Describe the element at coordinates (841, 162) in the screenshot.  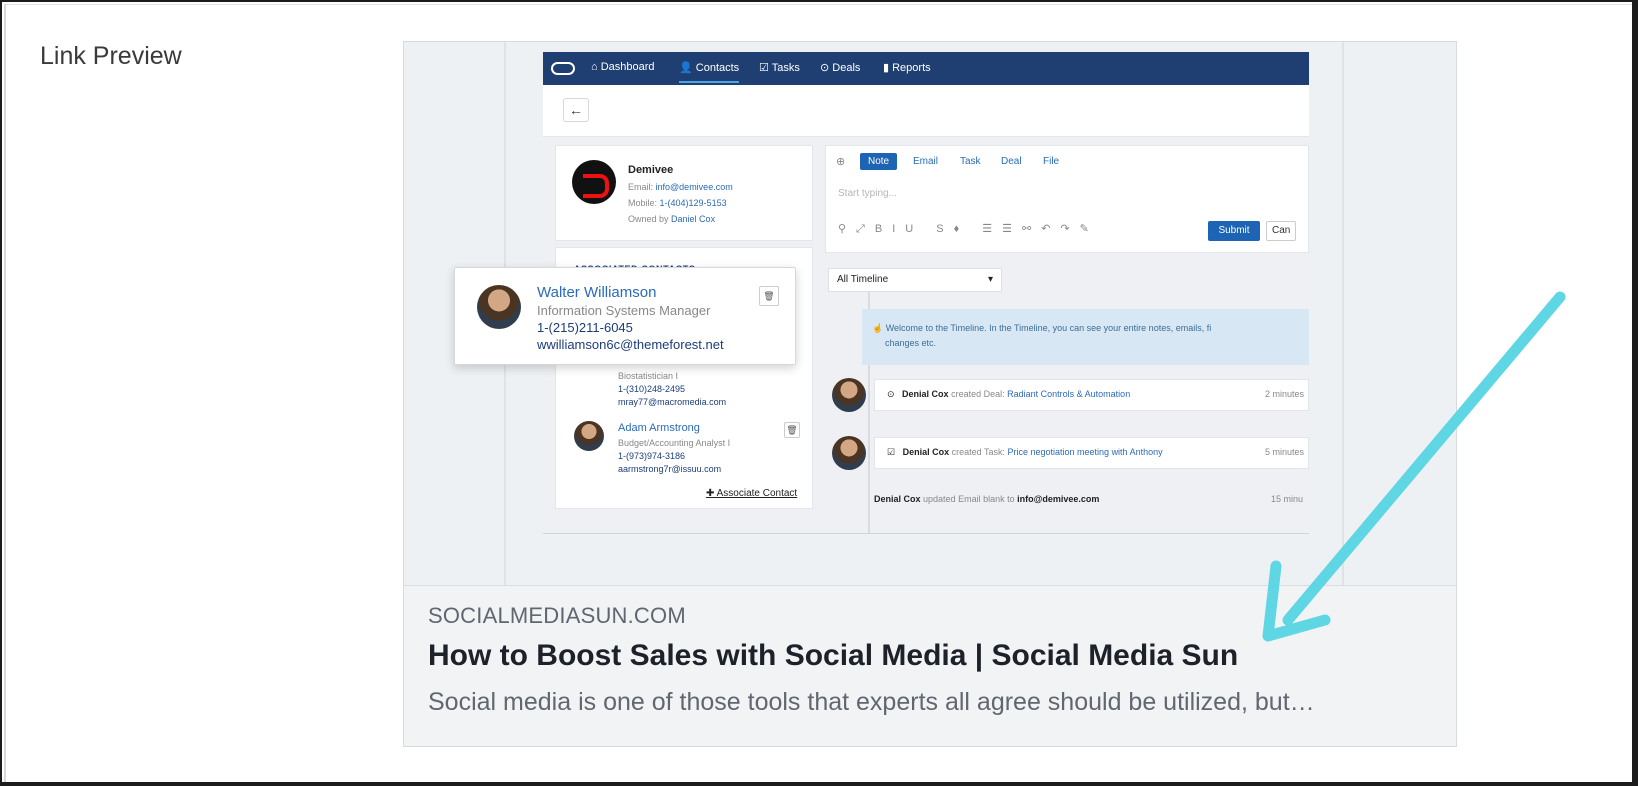
I see `add-icon: ⊕` at that location.